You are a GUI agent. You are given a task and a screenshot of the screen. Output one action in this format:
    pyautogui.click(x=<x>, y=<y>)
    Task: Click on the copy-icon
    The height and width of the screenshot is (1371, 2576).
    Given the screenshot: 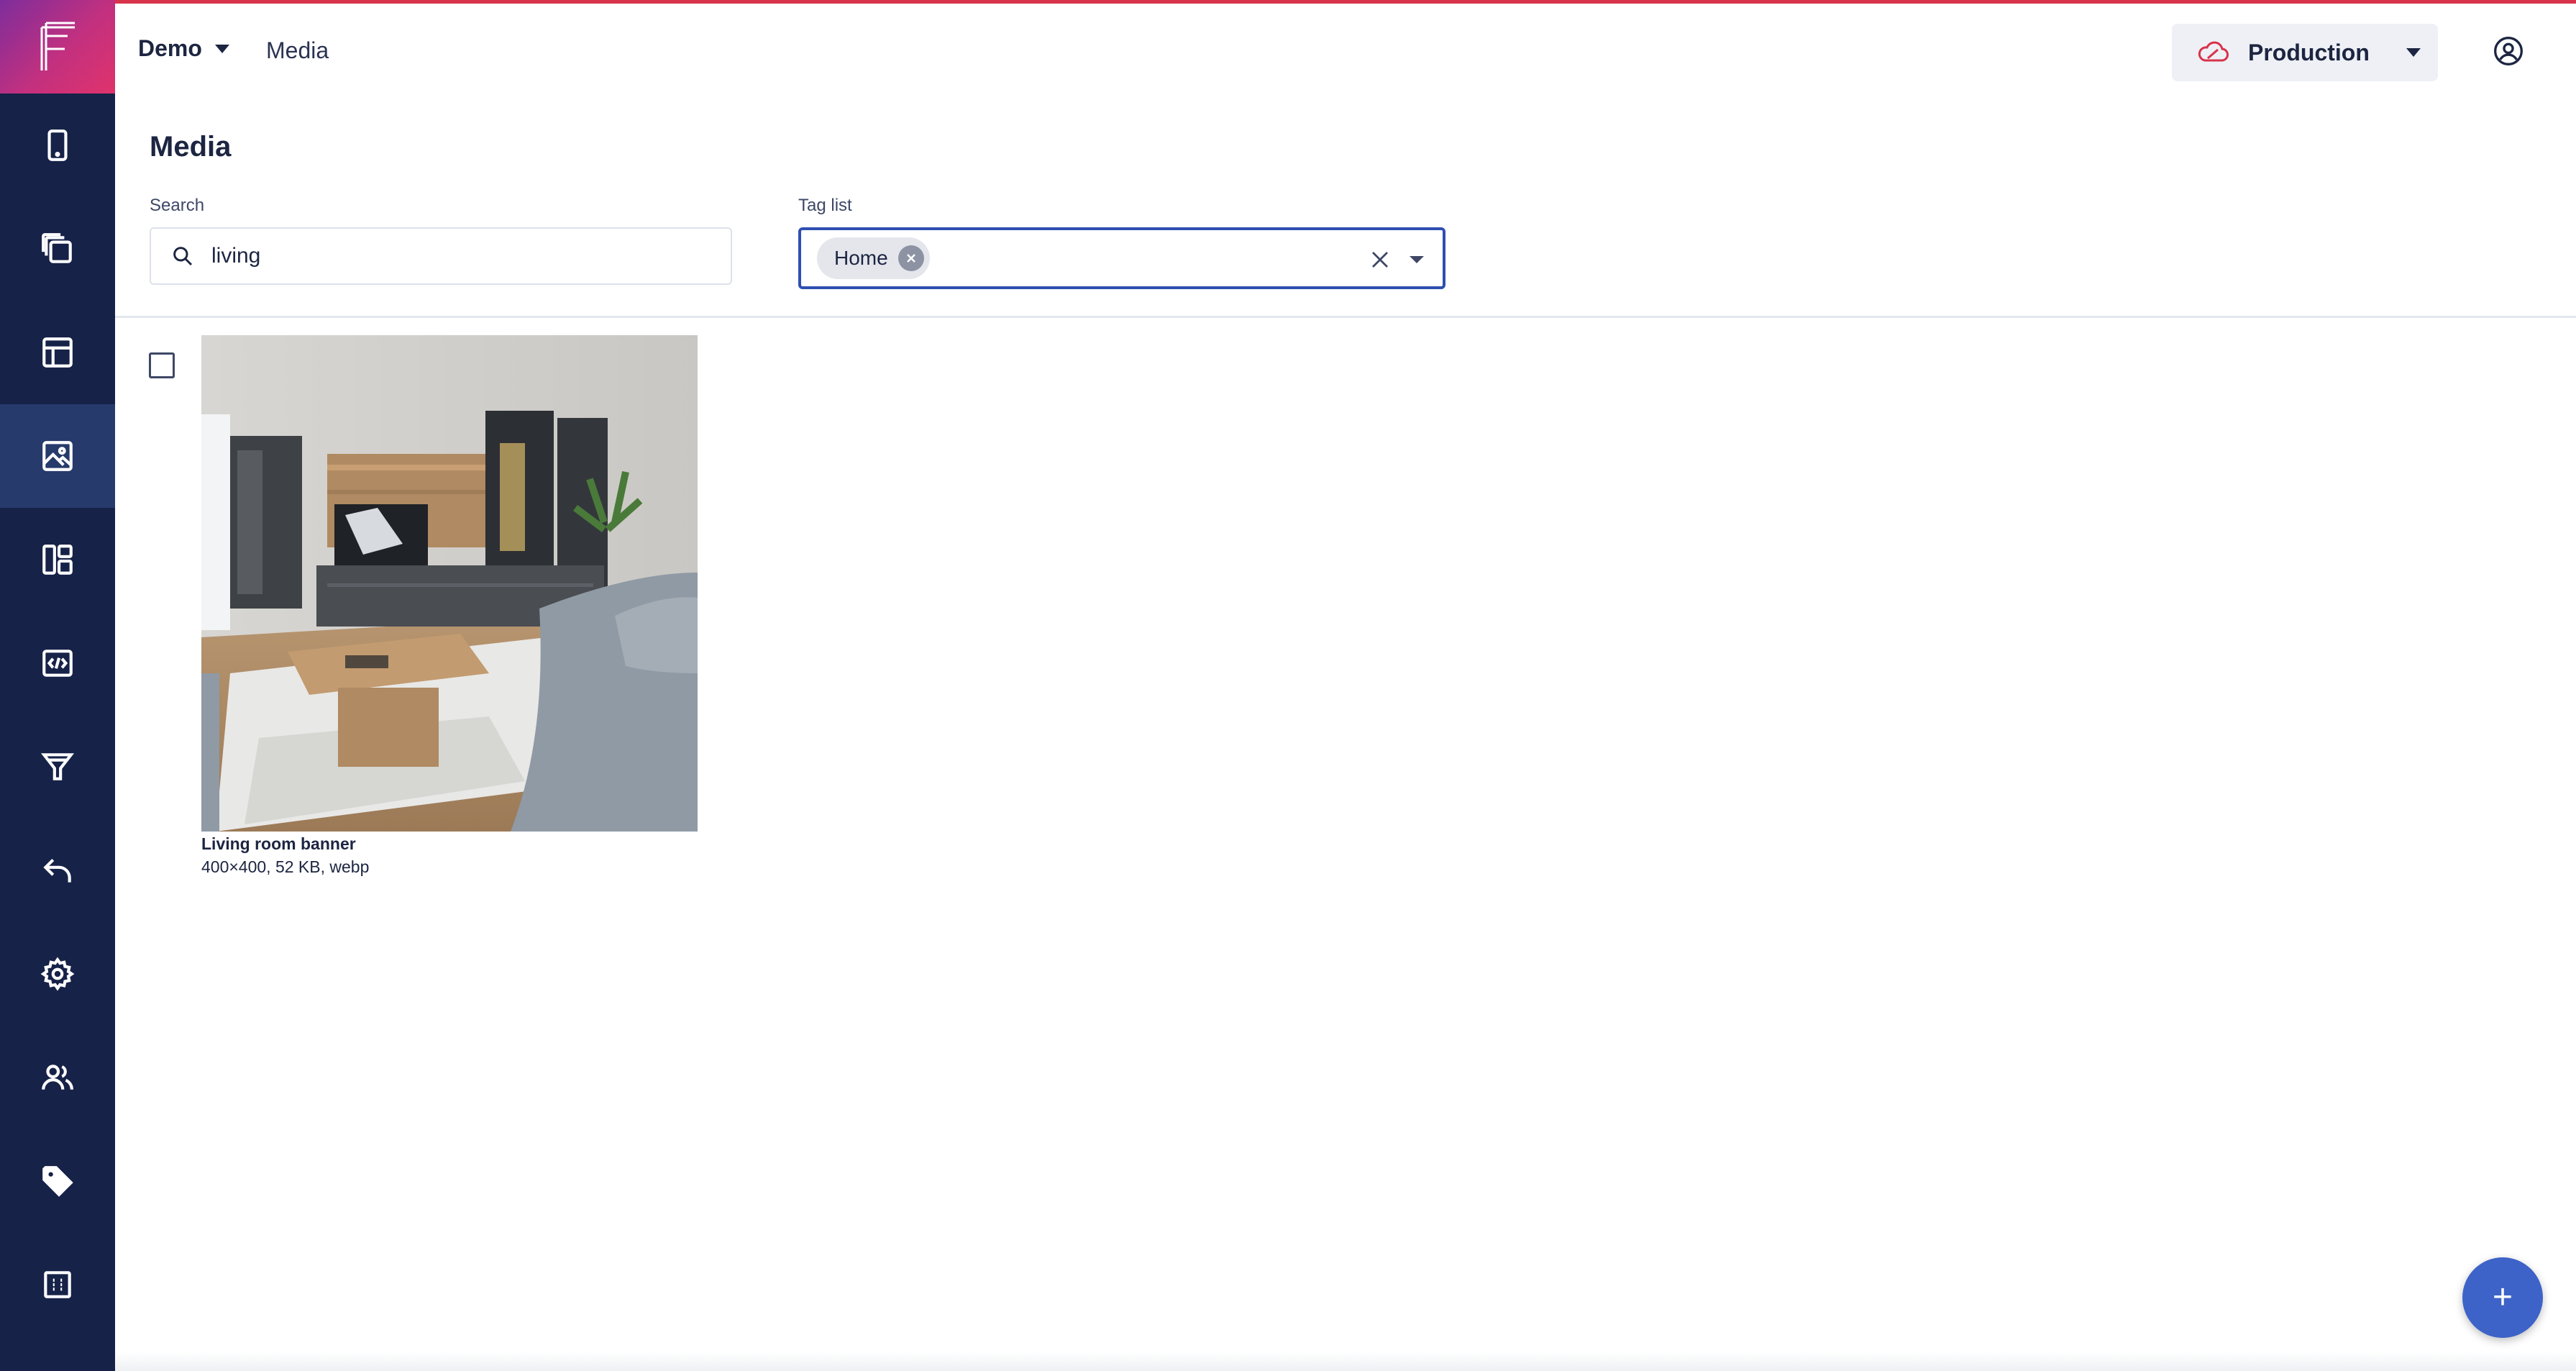 What is the action you would take?
    pyautogui.click(x=57, y=248)
    